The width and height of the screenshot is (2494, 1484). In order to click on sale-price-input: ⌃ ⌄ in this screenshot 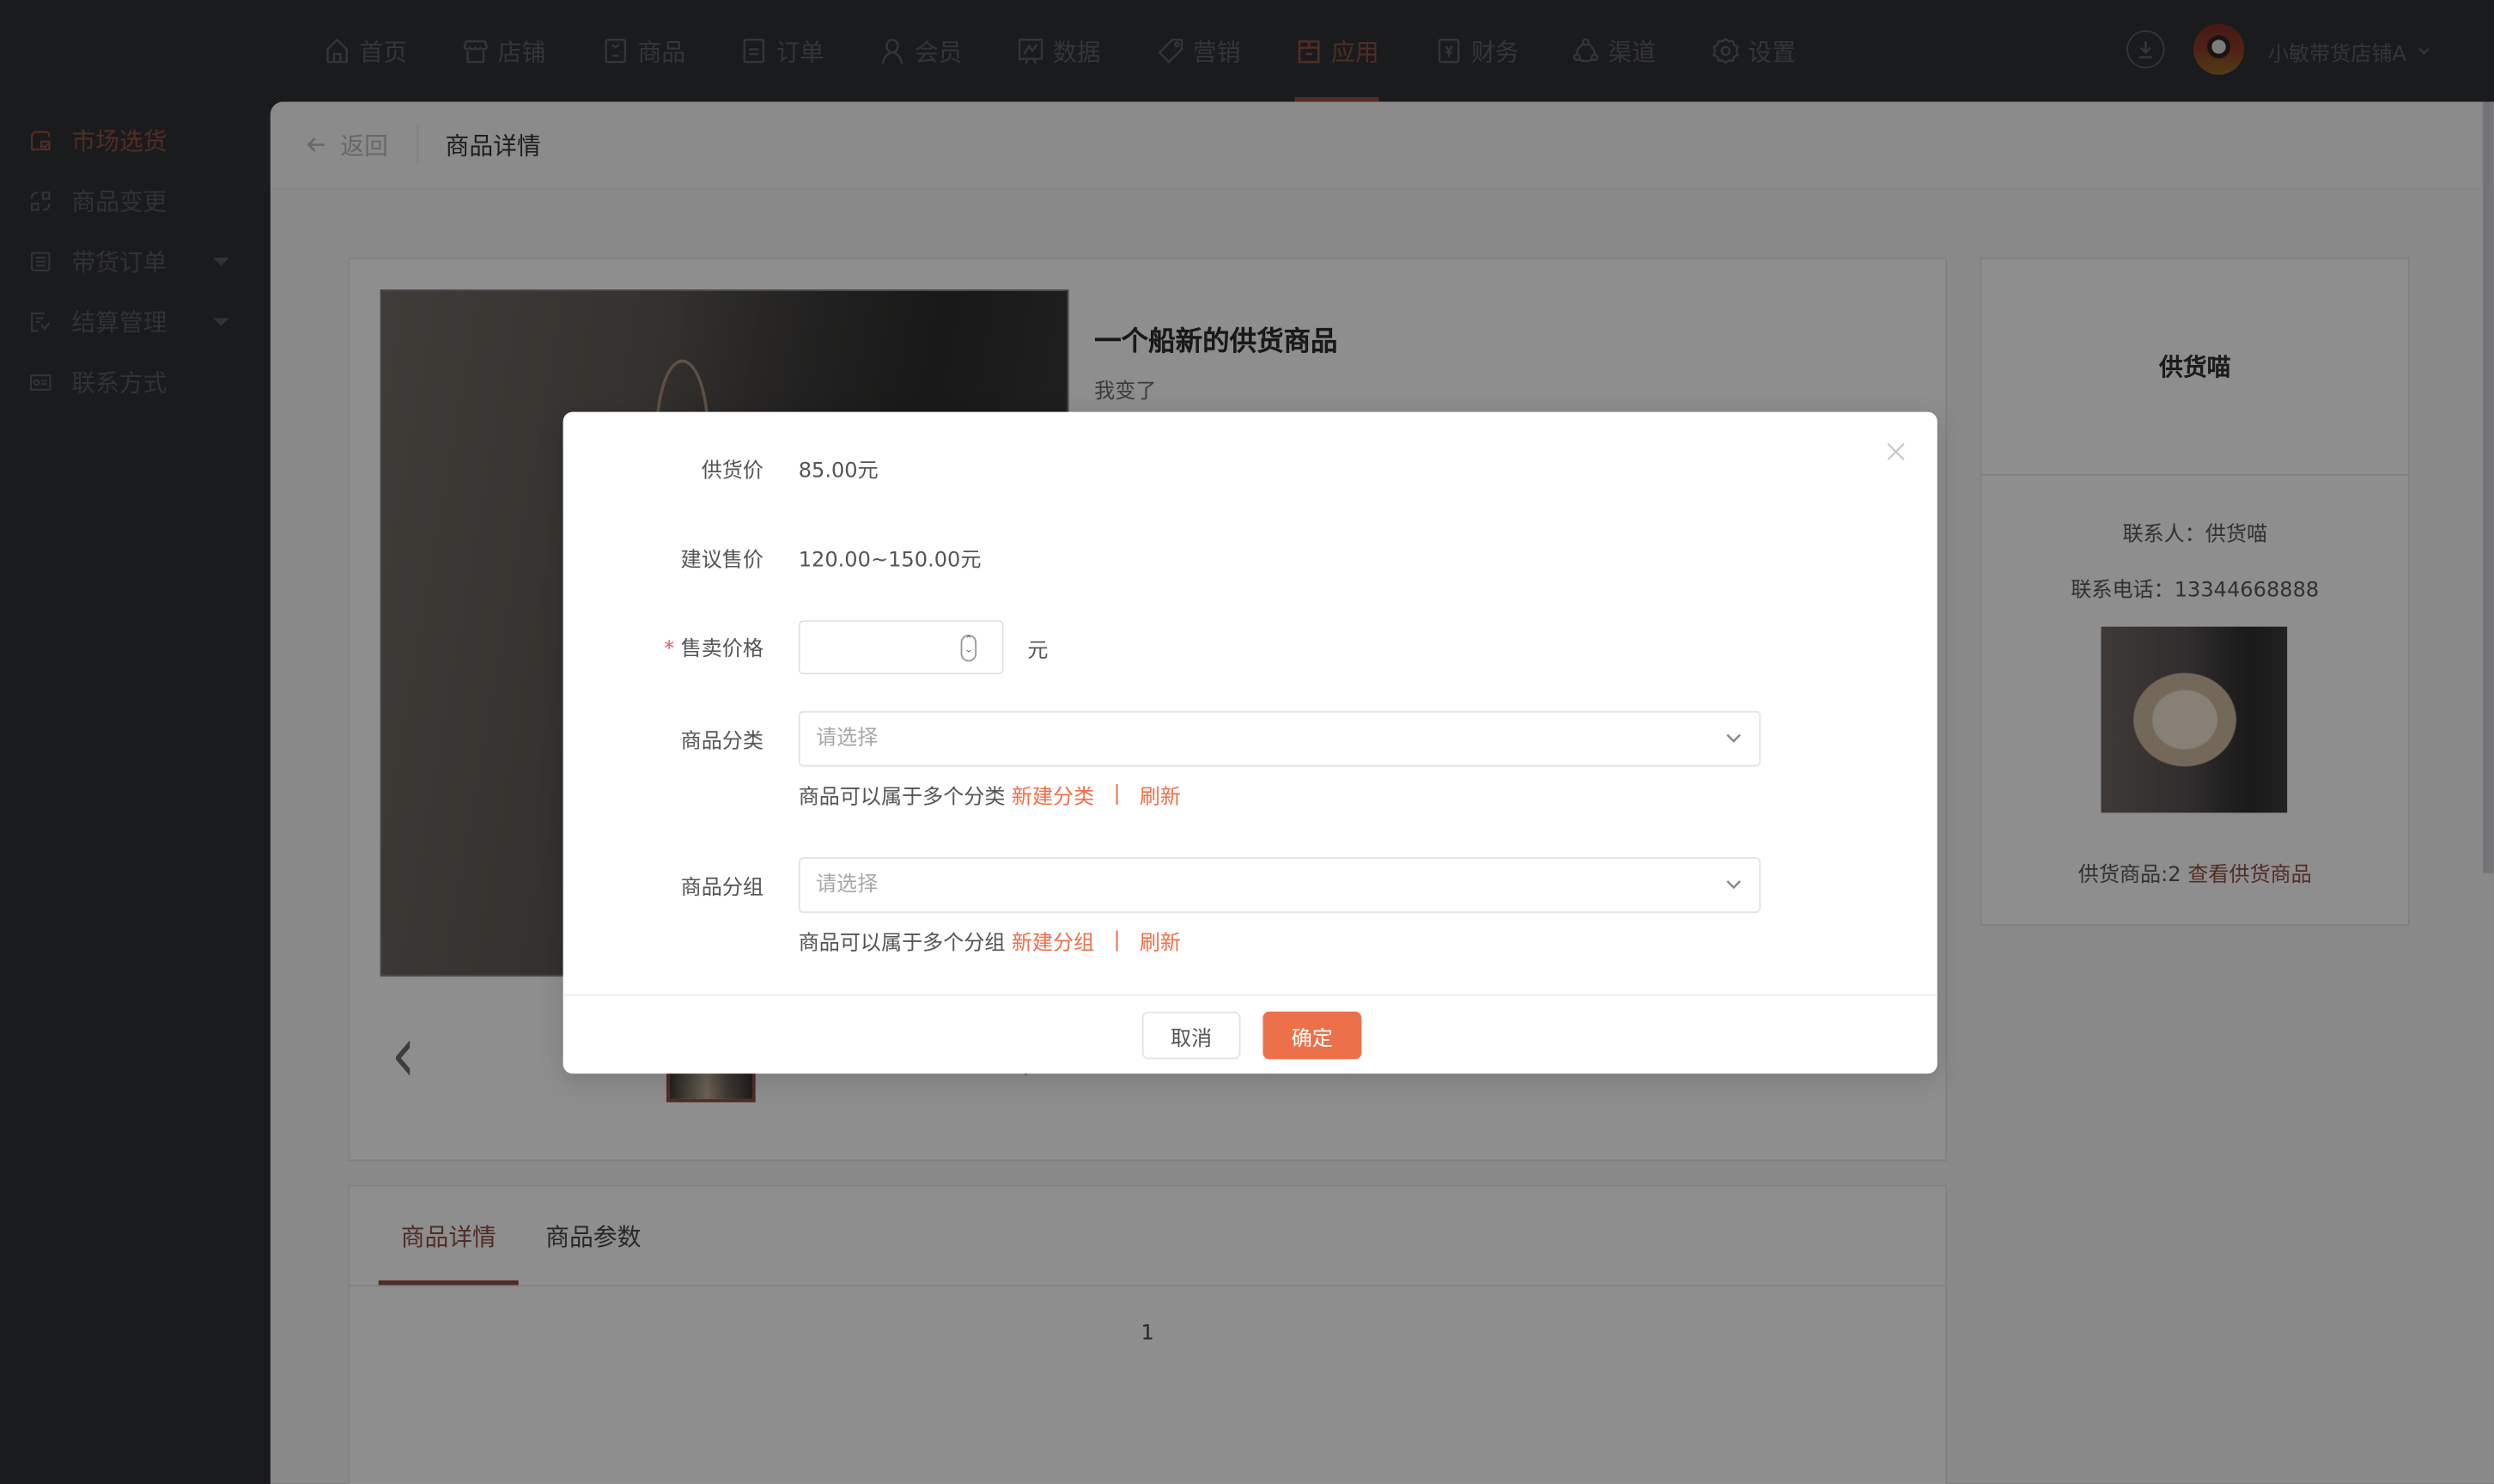, I will do `click(901, 648)`.